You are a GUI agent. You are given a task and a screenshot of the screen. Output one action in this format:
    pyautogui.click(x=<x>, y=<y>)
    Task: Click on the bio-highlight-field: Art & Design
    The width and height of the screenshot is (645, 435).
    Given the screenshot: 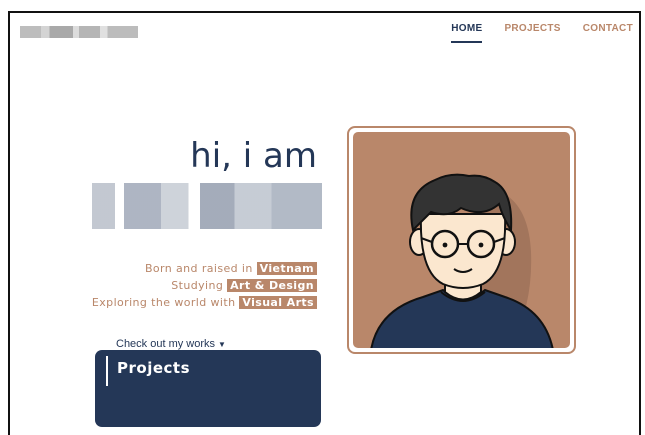 What is the action you would take?
    pyautogui.click(x=272, y=285)
    